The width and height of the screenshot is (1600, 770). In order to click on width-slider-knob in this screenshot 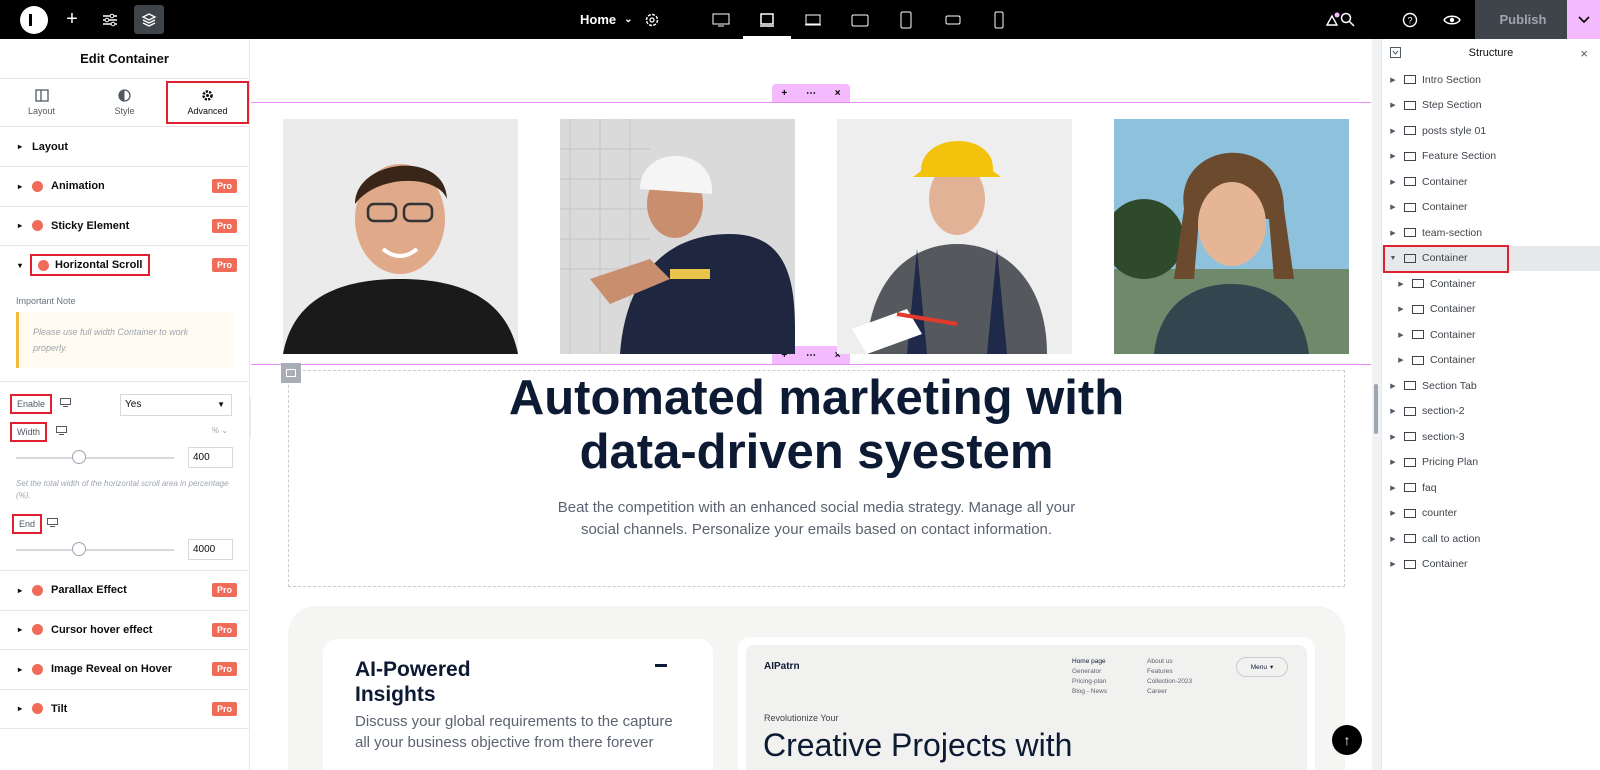, I will do `click(79, 457)`.